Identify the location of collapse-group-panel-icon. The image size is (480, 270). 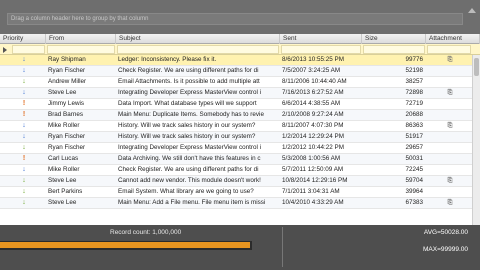
(472, 10).